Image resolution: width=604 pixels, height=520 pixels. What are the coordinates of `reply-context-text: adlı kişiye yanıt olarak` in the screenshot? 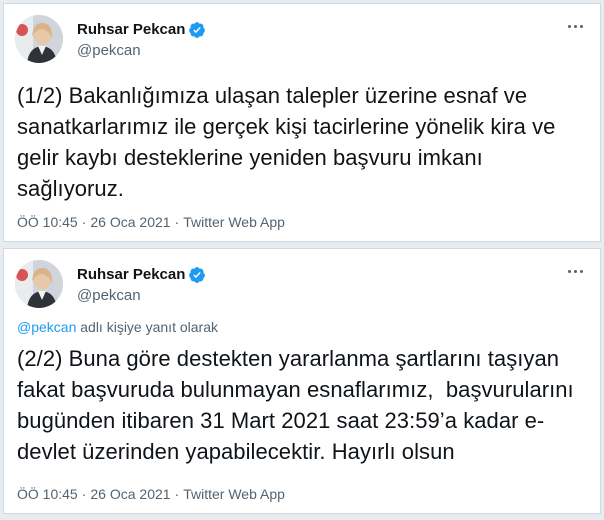 It's located at (147, 327).